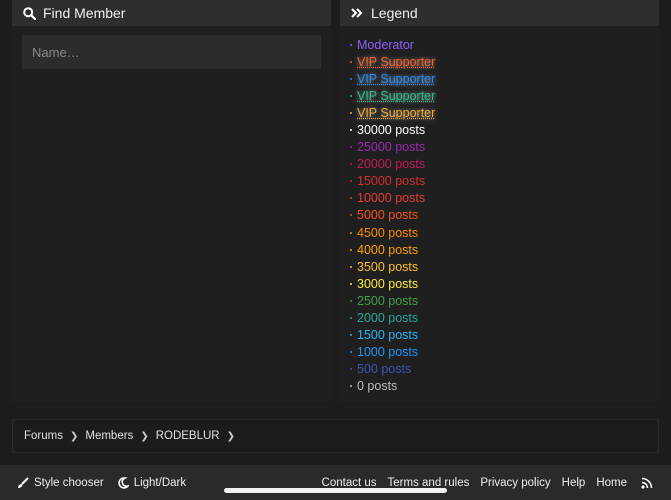  Describe the element at coordinates (335, 436) in the screenshot. I see `breadcrumb: Forums ❯ Members ❯ RODEBLUR ❯` at that location.